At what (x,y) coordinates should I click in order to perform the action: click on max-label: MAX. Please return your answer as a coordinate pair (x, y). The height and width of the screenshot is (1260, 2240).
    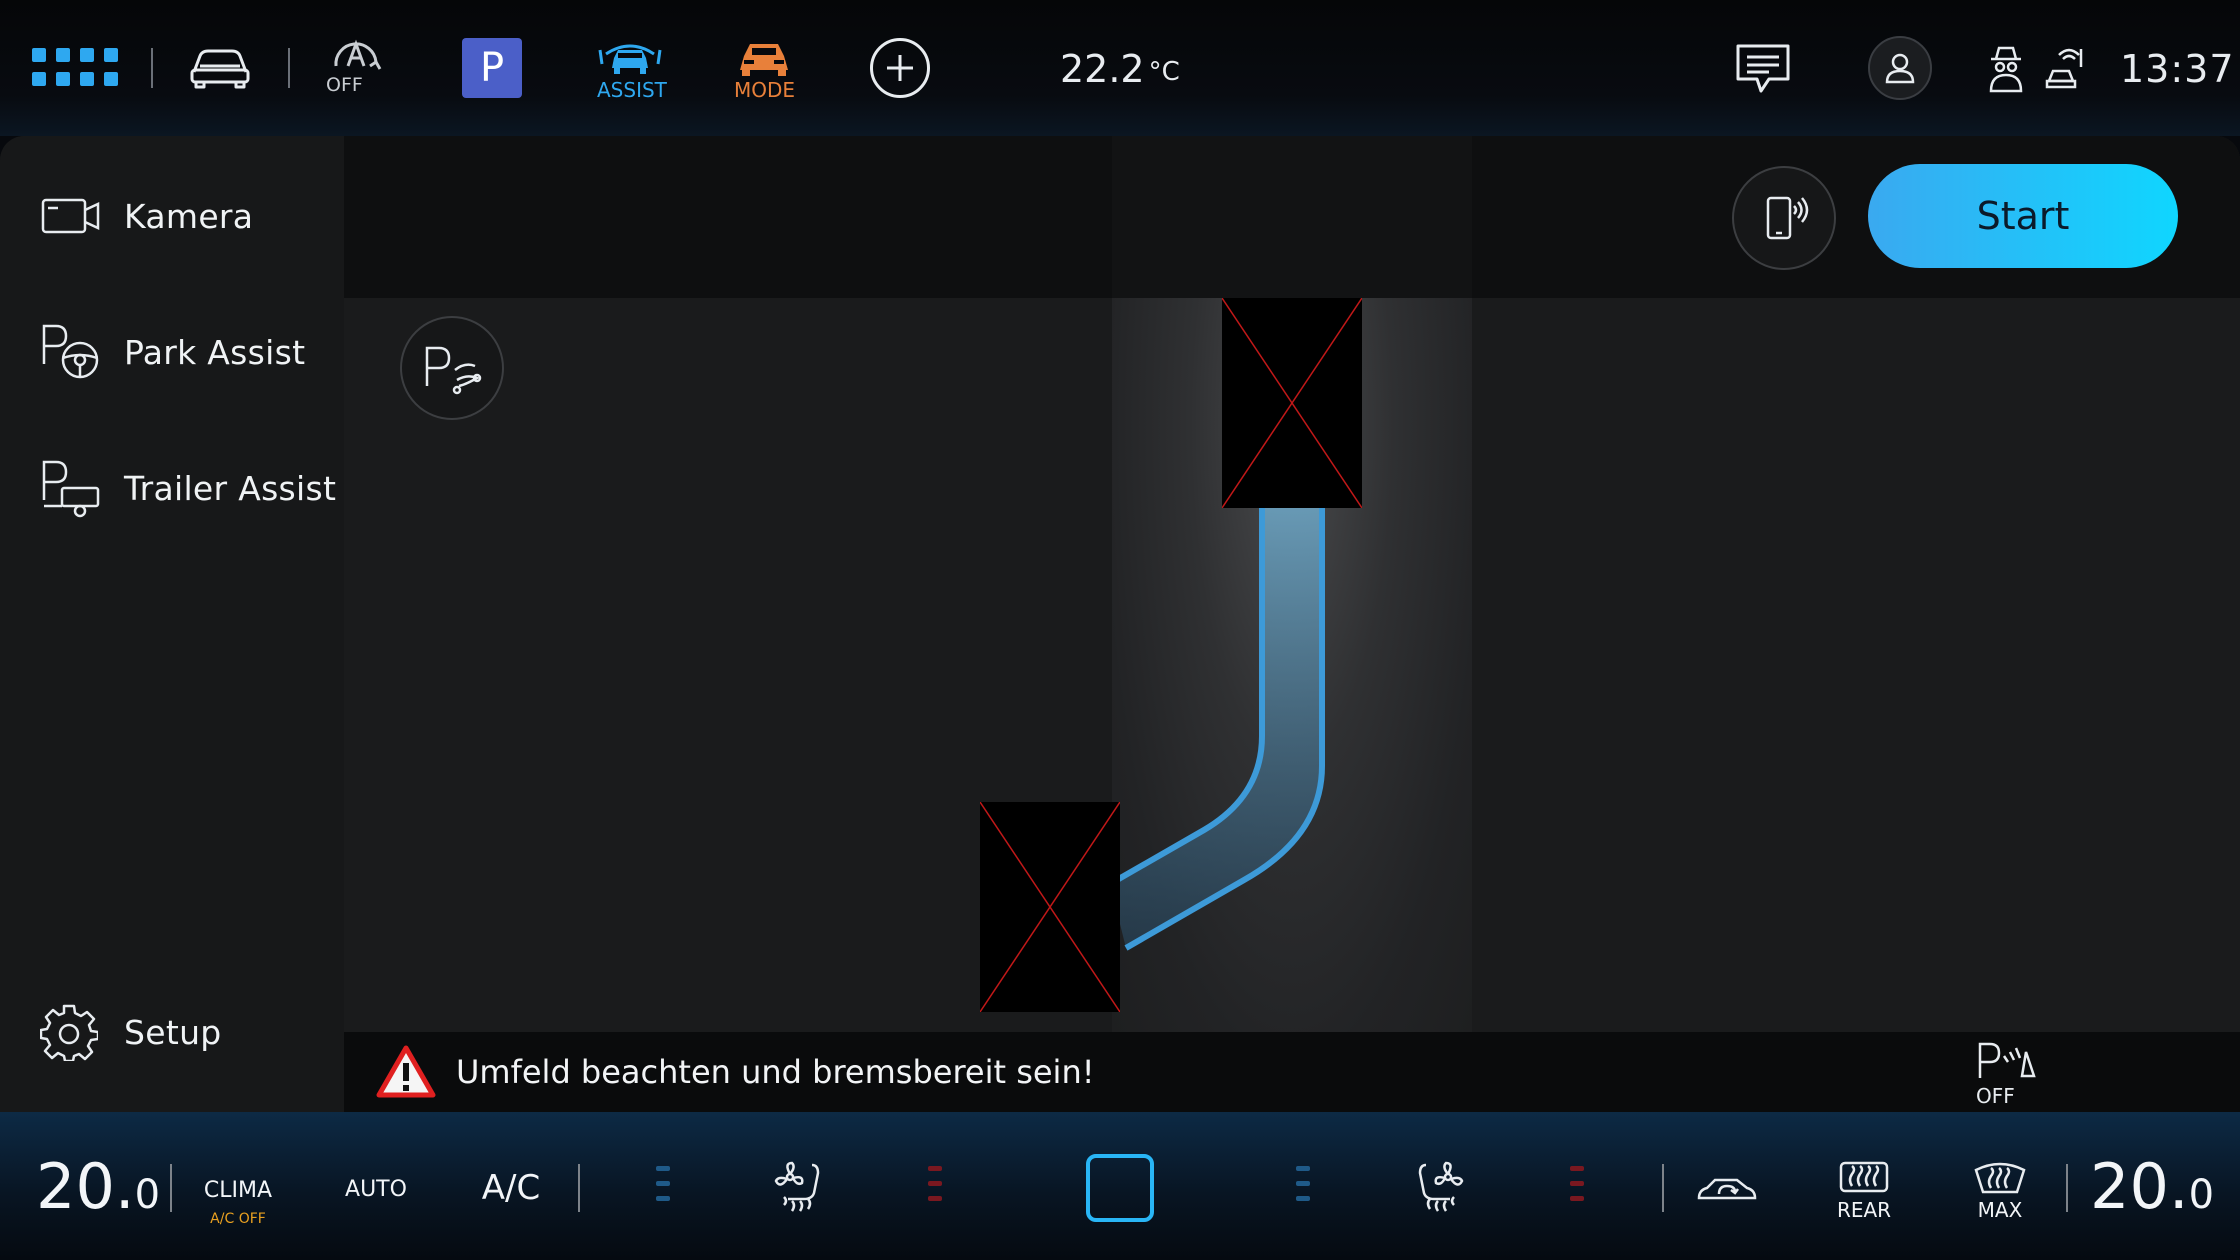
    Looking at the image, I should click on (2000, 1210).